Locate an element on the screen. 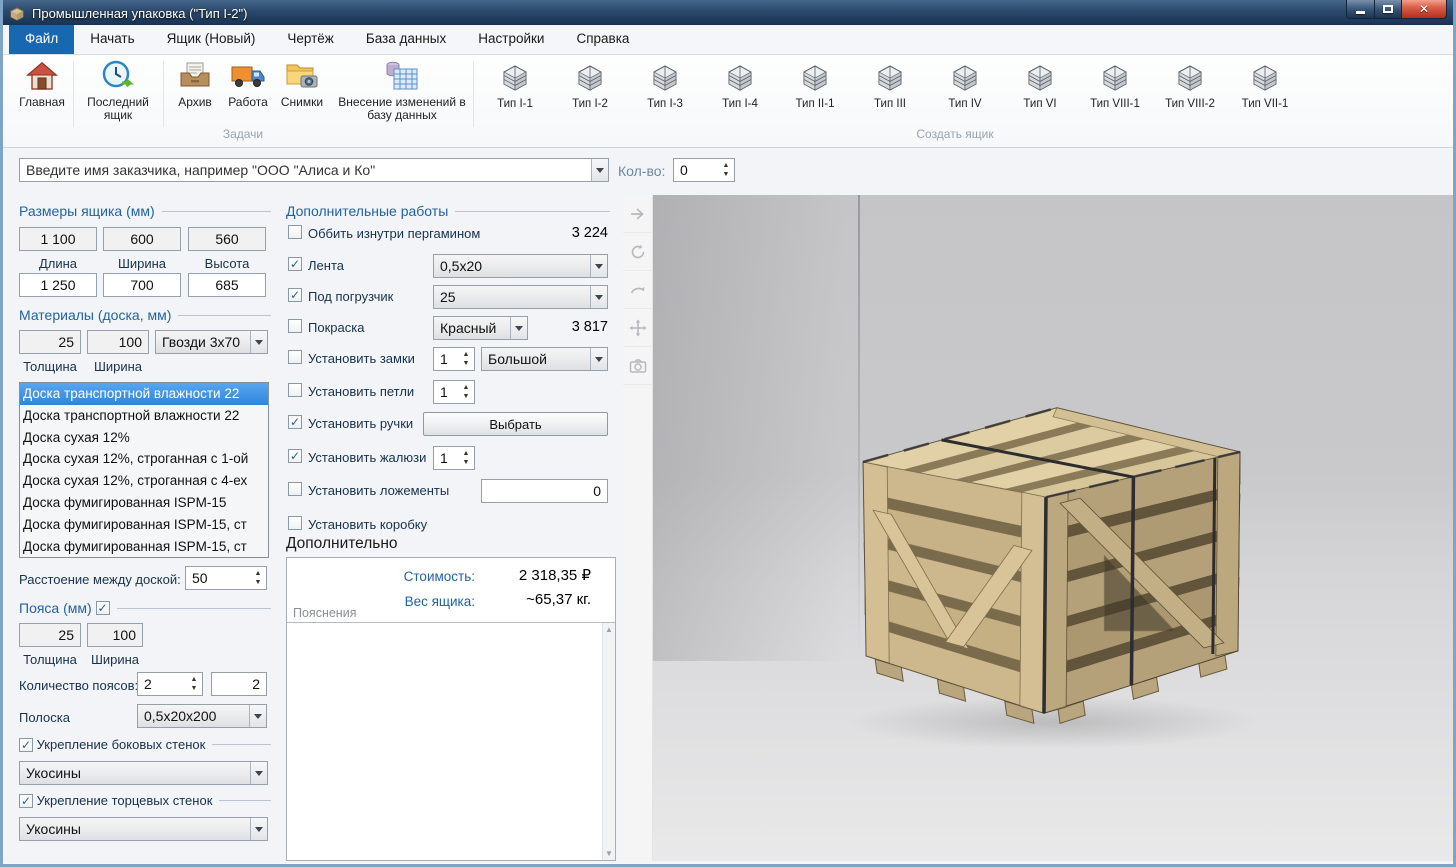  snapshots-button: Снимки is located at coordinates (302, 84).